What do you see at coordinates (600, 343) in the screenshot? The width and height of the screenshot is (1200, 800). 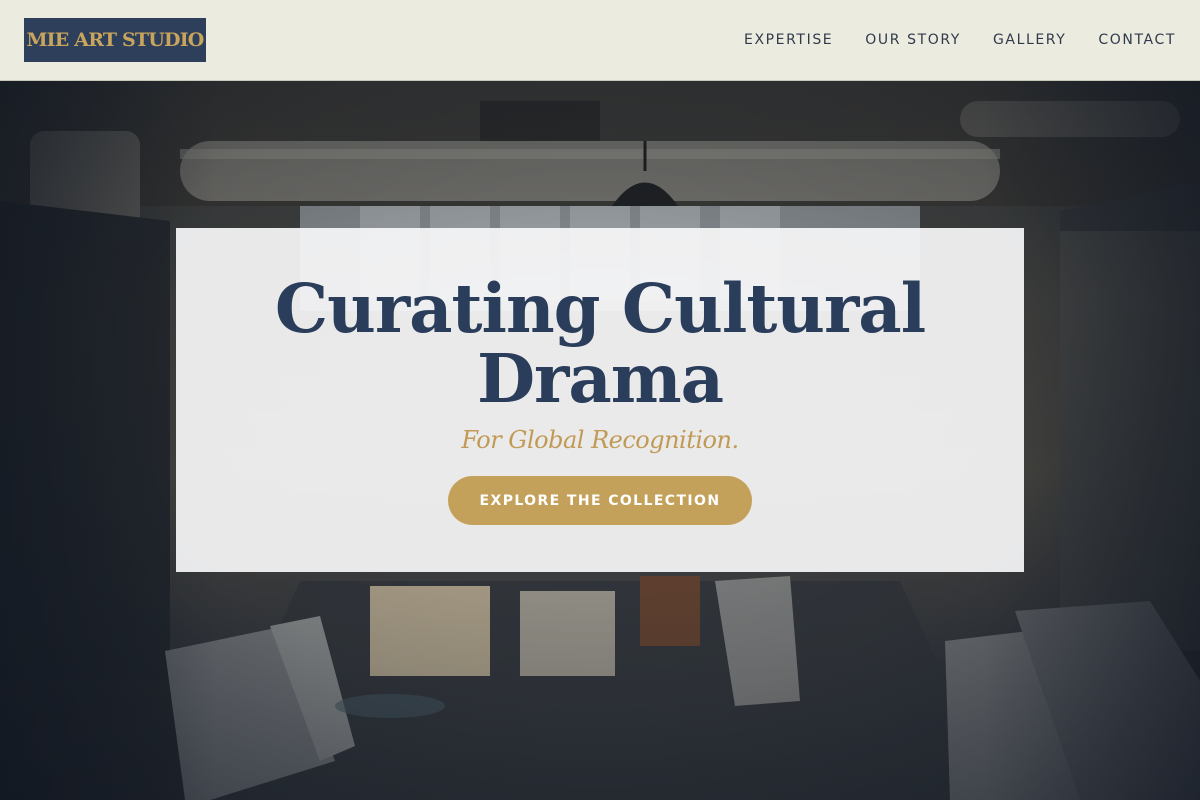 I see `hero-title: Curating Cultural Drama` at bounding box center [600, 343].